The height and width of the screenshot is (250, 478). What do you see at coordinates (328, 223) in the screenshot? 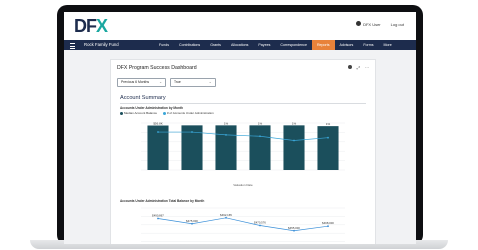
I see `data-label: $468,000` at bounding box center [328, 223].